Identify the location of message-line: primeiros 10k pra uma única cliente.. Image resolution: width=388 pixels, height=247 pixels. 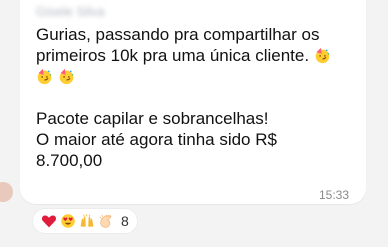
(196, 55).